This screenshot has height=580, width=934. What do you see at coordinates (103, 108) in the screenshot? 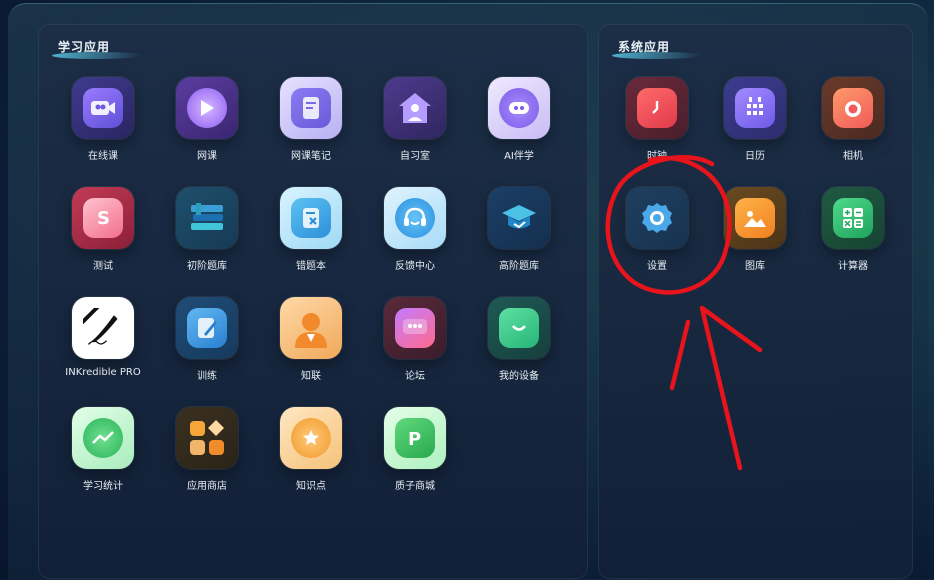
I see `online-class-icon` at bounding box center [103, 108].